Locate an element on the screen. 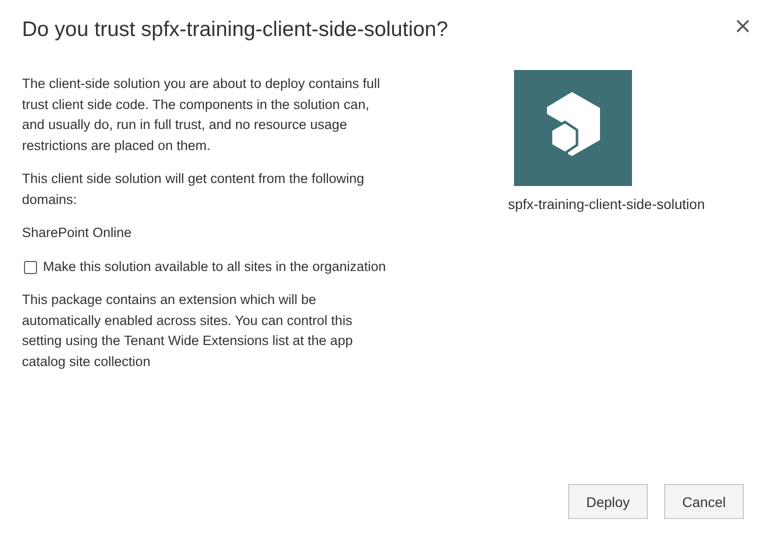 The image size is (768, 549). dialog-title: Do you trust spfx-training-client-side-solution? is located at coordinates (235, 30).